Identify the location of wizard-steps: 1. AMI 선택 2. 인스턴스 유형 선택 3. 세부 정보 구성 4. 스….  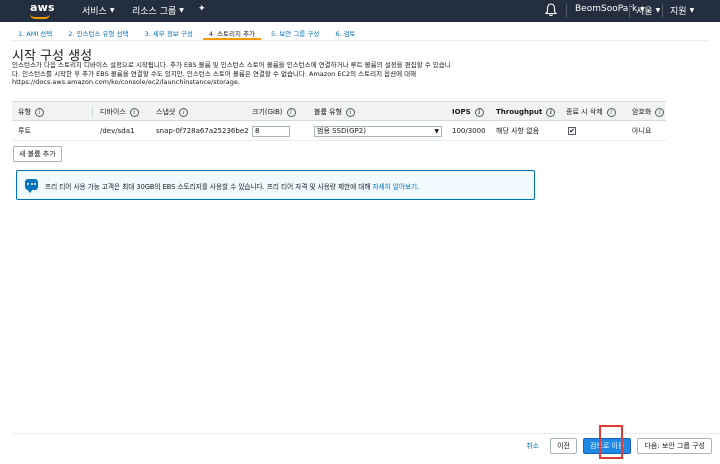
(187, 32).